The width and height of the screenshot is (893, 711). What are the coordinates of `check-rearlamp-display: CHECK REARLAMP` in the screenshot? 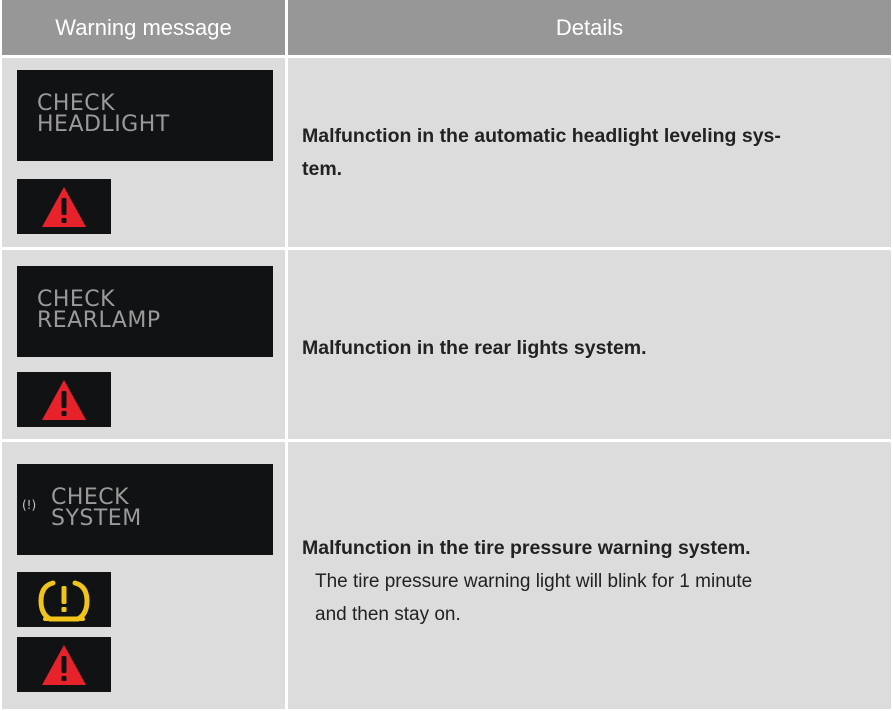 It's located at (145, 311).